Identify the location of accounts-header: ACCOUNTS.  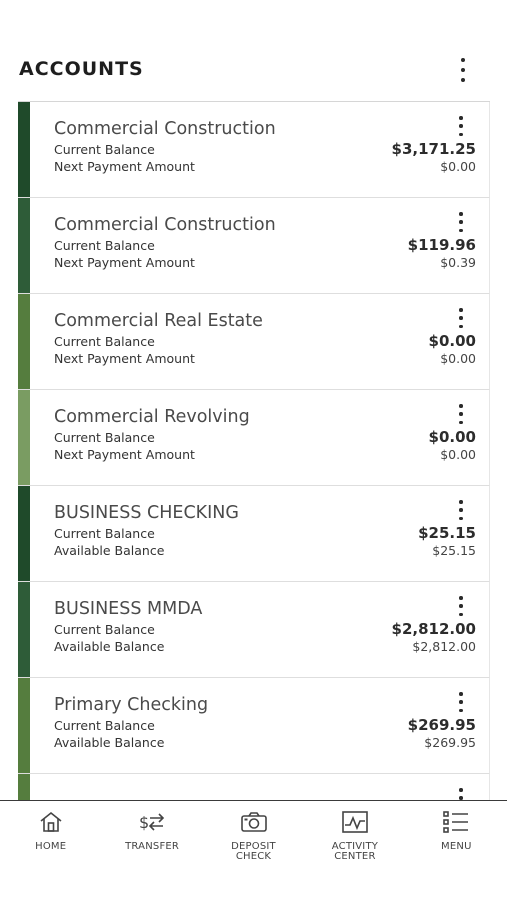
(253, 70).